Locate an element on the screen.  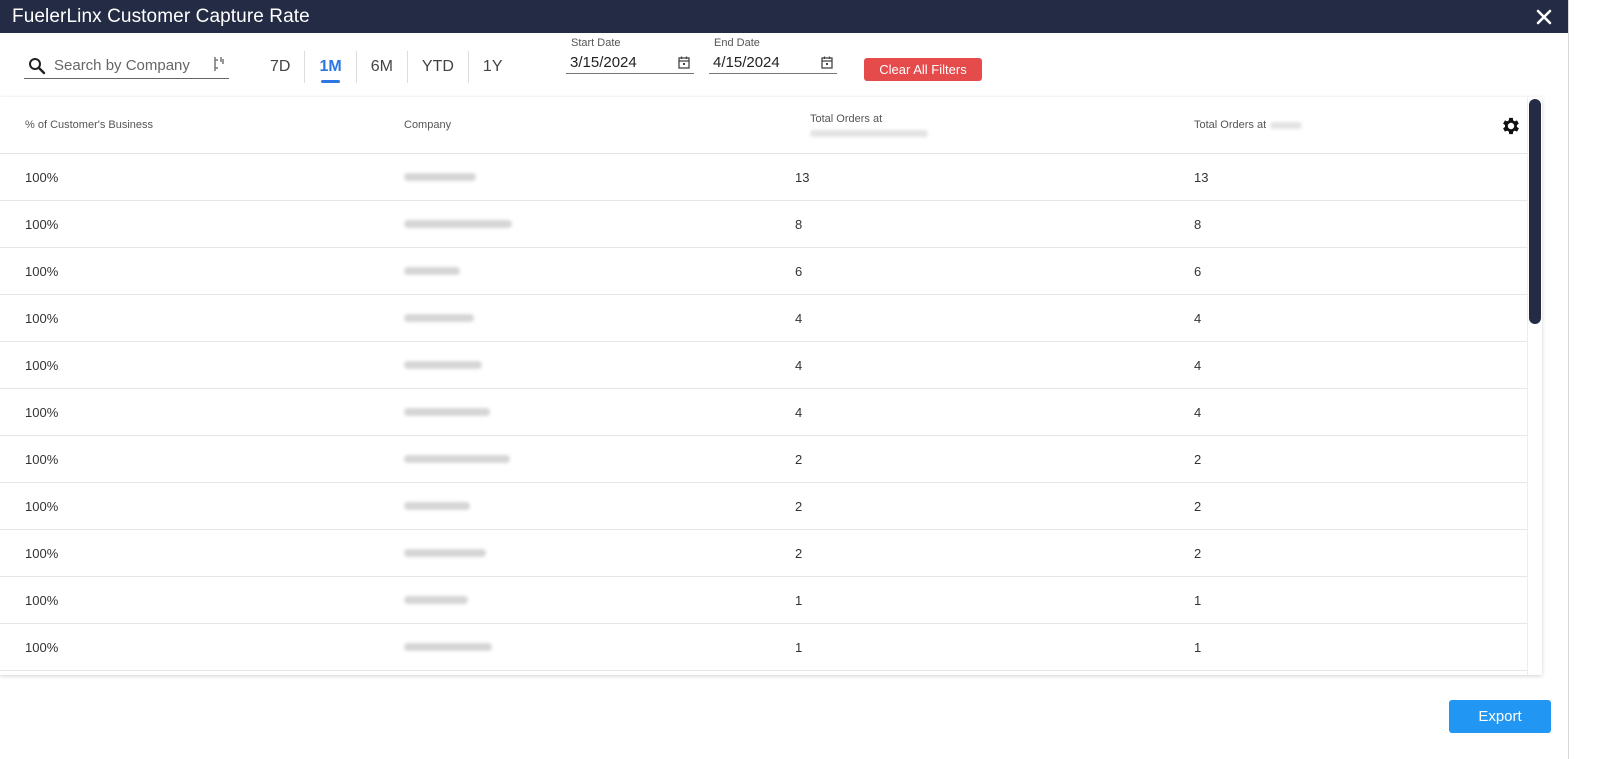
export-button: Export is located at coordinates (1500, 716).